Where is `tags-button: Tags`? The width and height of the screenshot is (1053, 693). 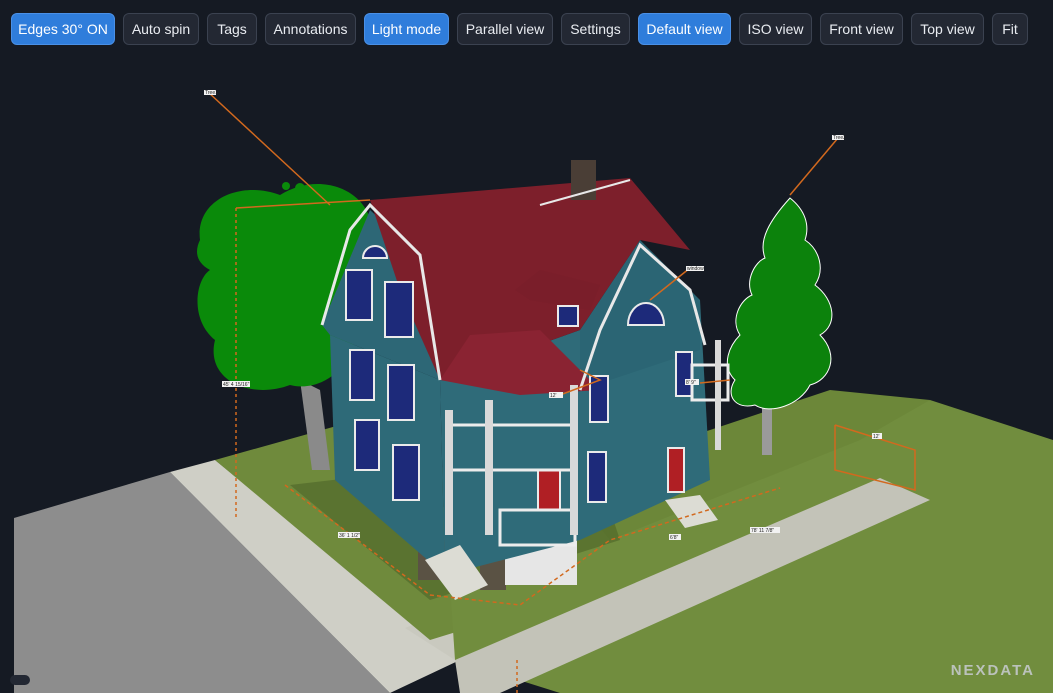 tags-button: Tags is located at coordinates (232, 29).